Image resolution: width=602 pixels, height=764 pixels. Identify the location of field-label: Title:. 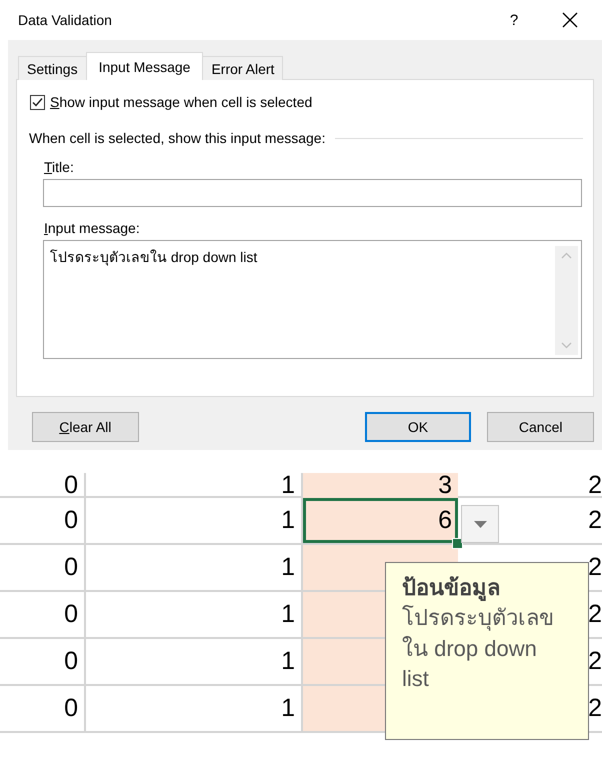
(59, 167).